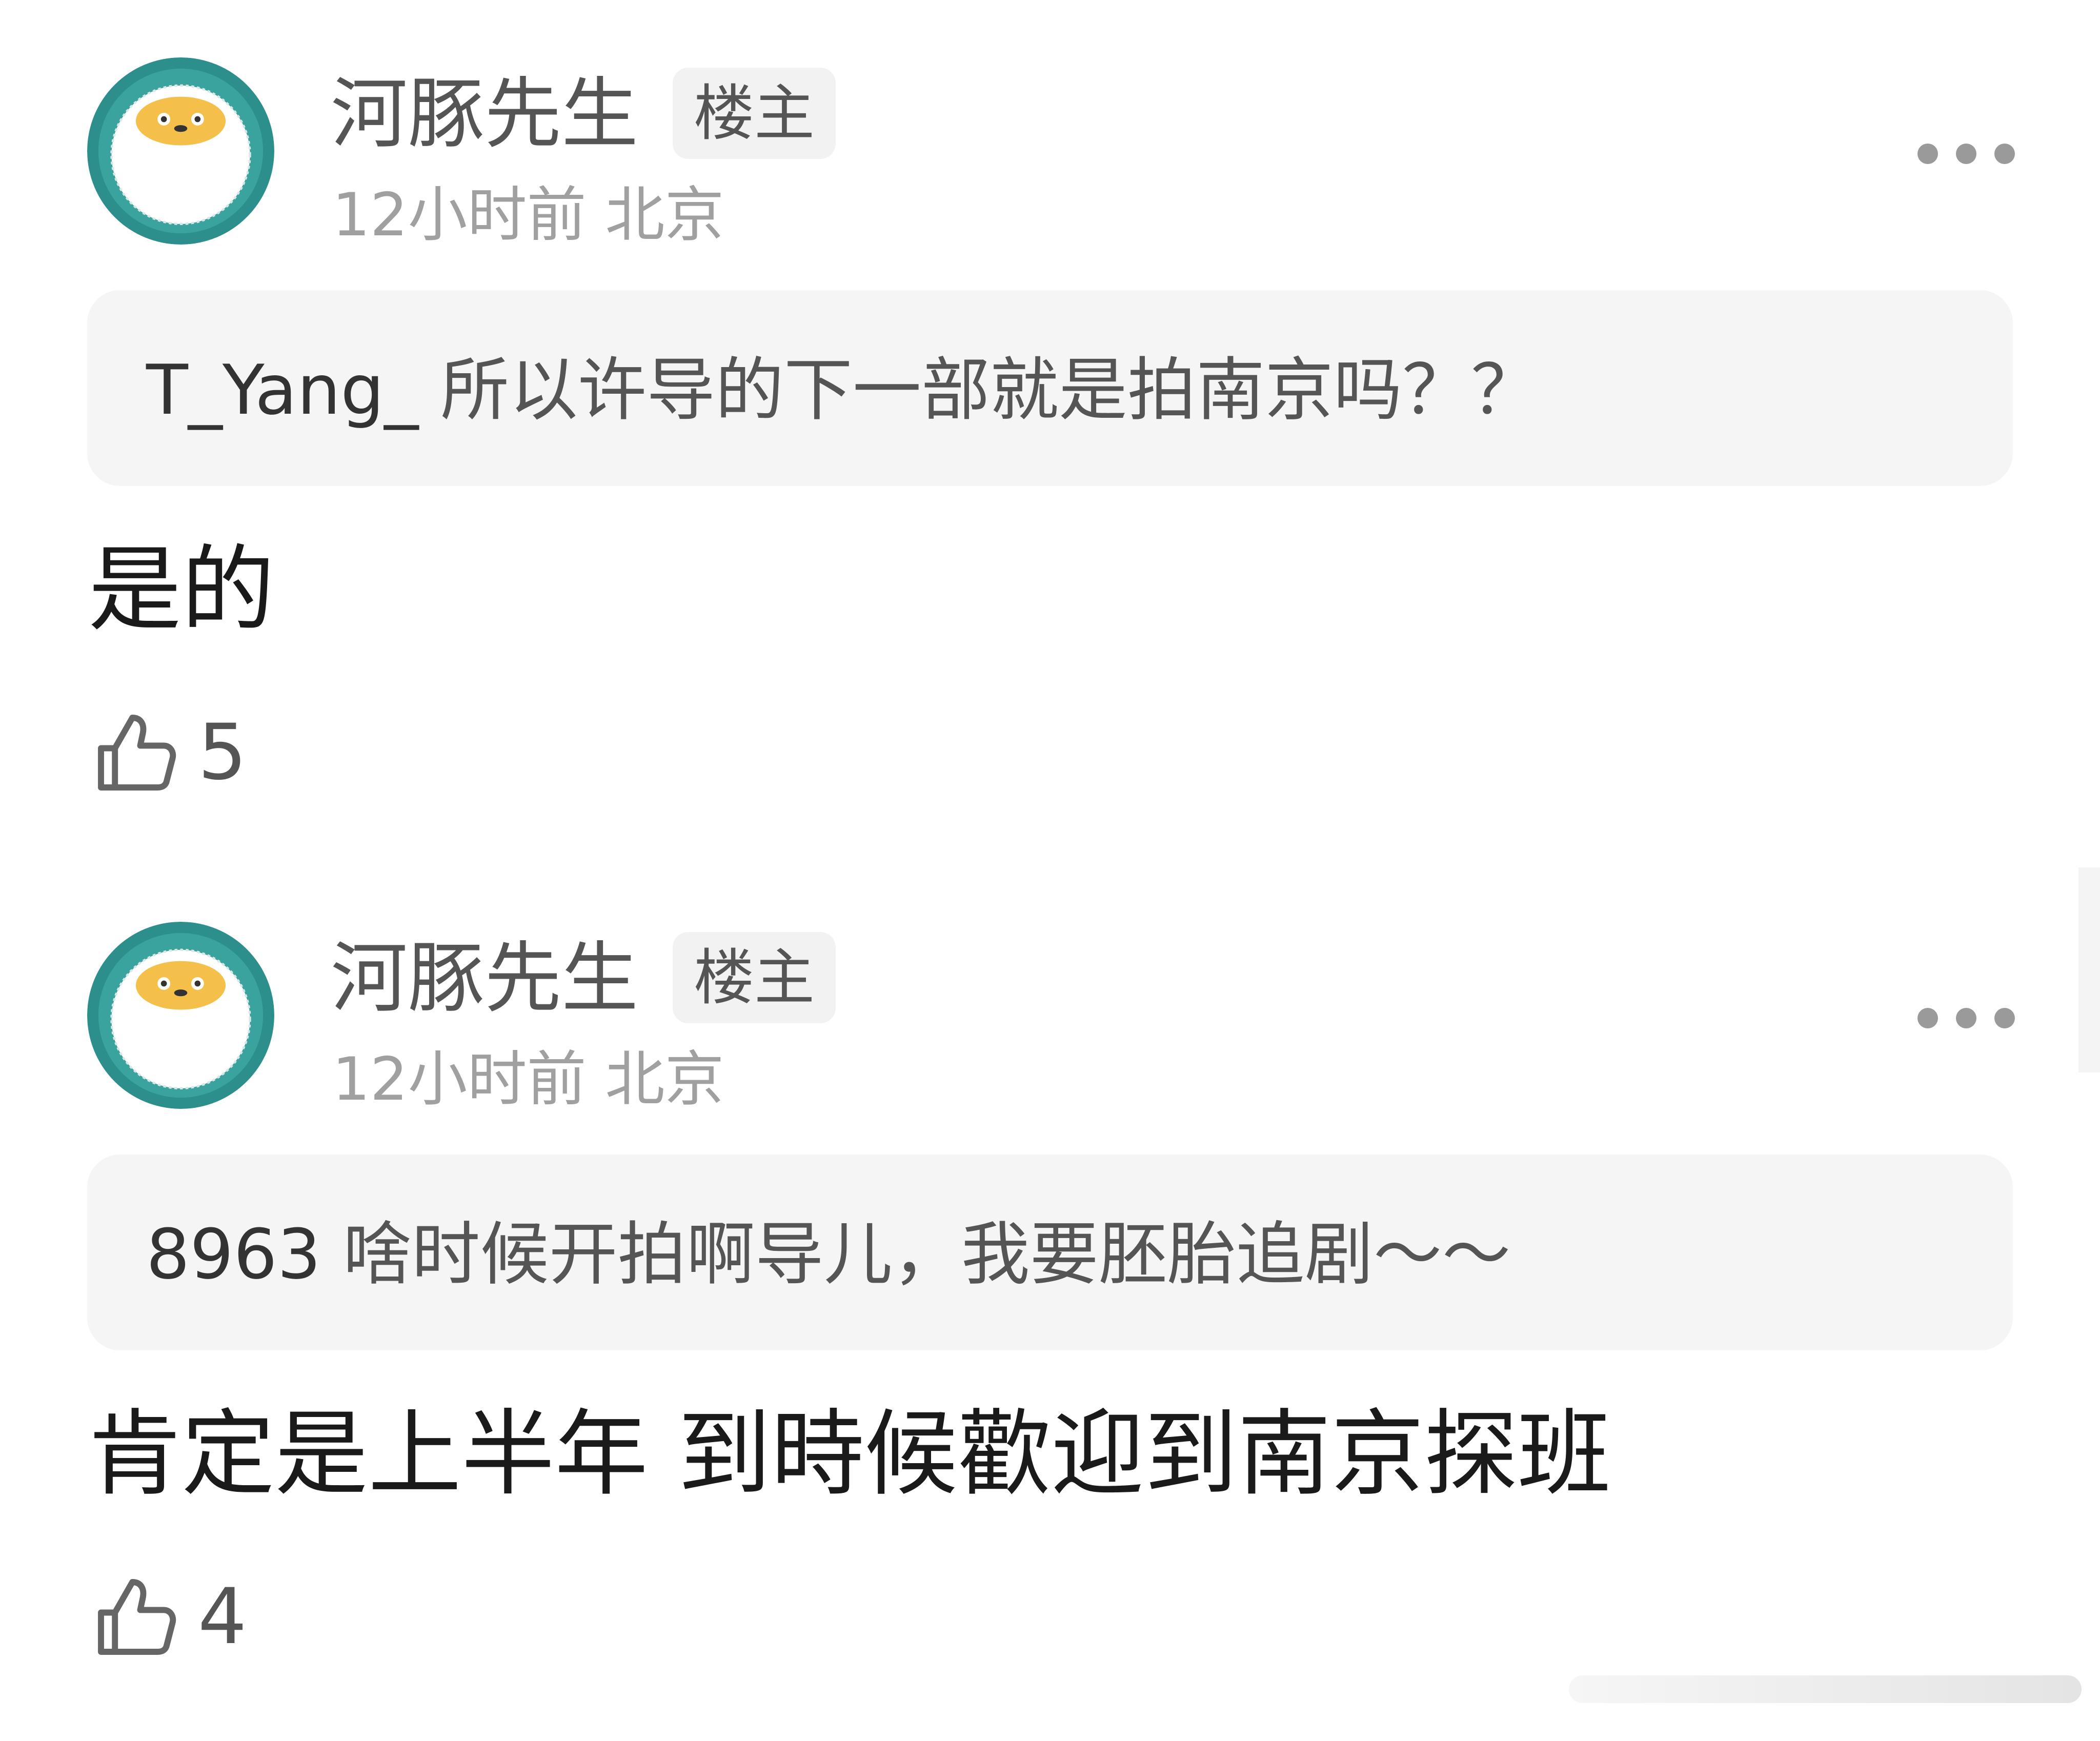  Describe the element at coordinates (233, 1254) in the screenshot. I see `quoted-username: 8963` at that location.